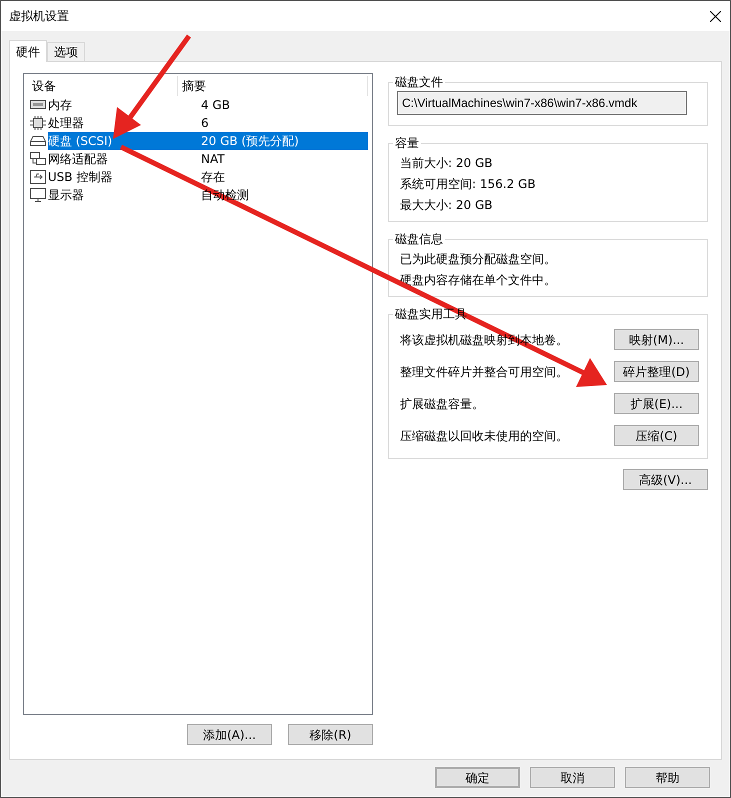 Image resolution: width=731 pixels, height=798 pixels. I want to click on chip-icon, so click(38, 123).